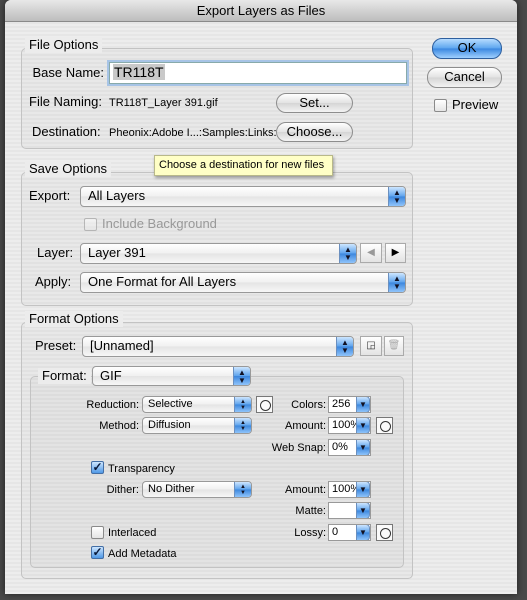 The image size is (527, 600). What do you see at coordinates (53, 281) in the screenshot?
I see `apply-label: Apply:` at bounding box center [53, 281].